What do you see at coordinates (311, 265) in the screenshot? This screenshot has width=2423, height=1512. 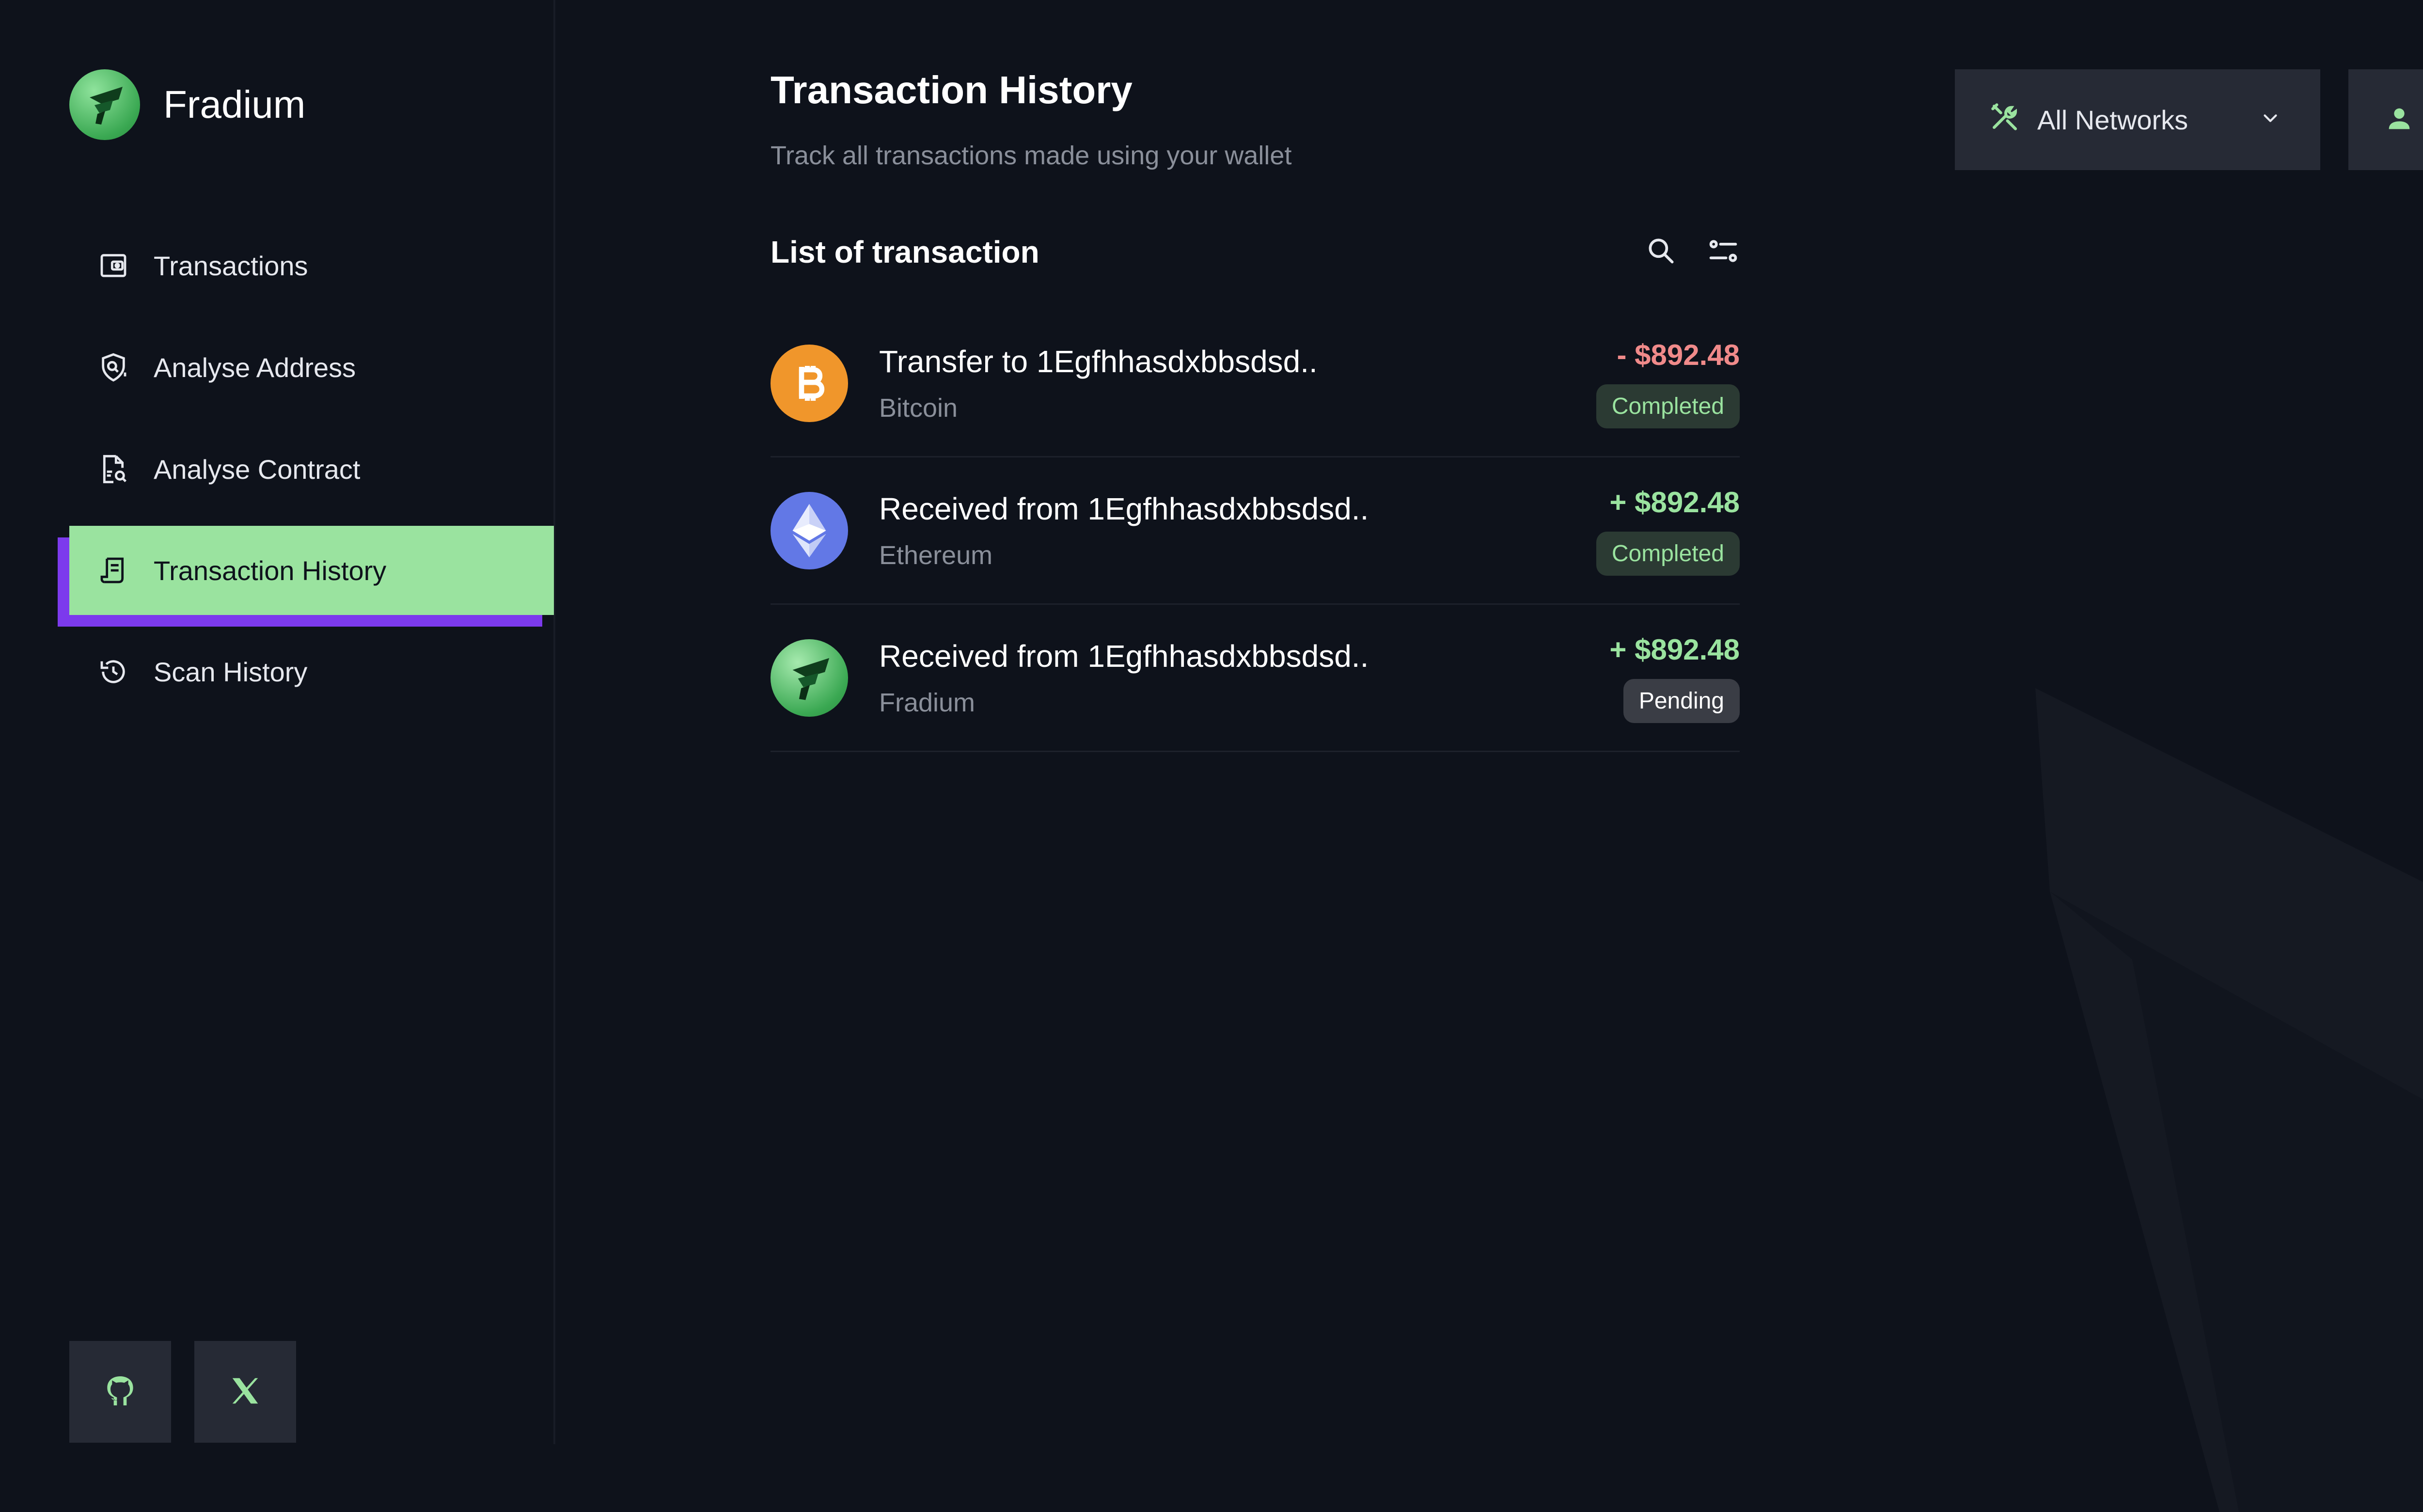 I see `sidebar-item-transactions: Transactions` at bounding box center [311, 265].